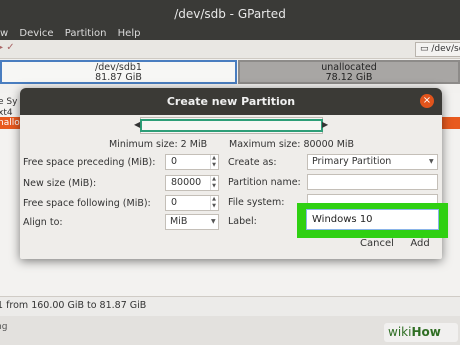  I want to click on toolbar-action-icons: ▸ ✓, so click(7, 47).